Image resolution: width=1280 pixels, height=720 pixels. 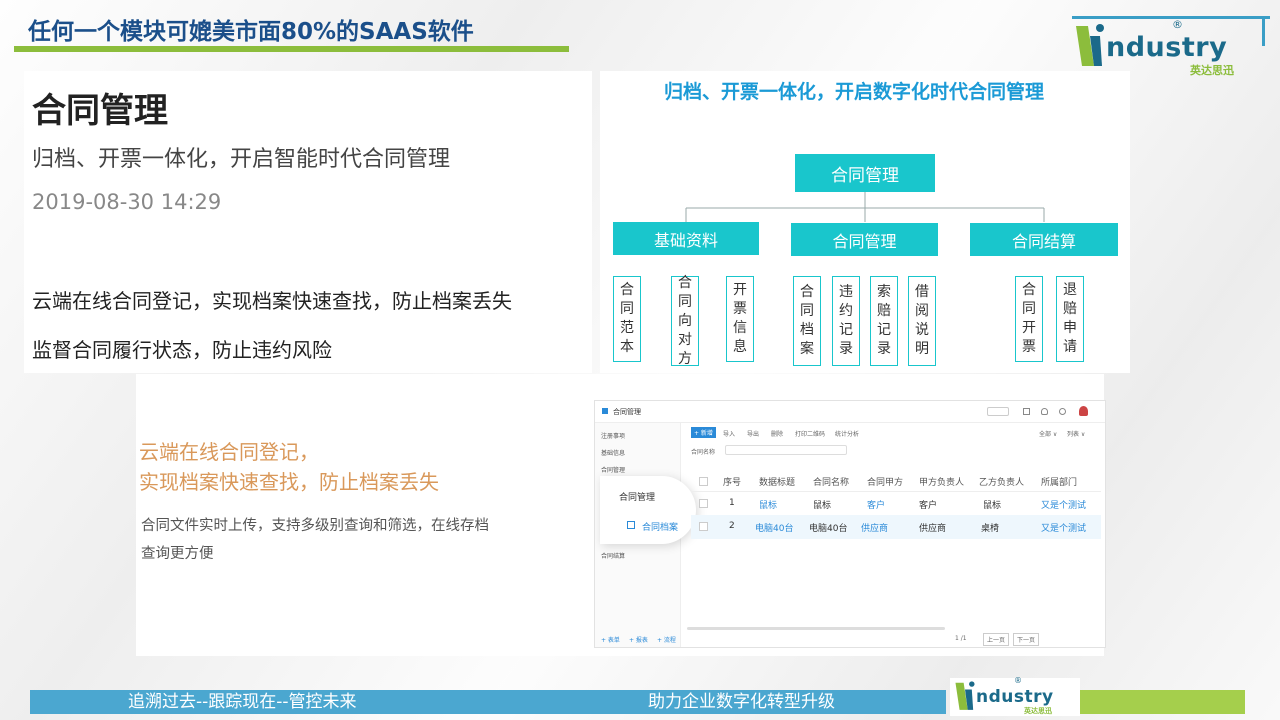 What do you see at coordinates (729, 433) in the screenshot?
I see `import-button: 导入` at bounding box center [729, 433].